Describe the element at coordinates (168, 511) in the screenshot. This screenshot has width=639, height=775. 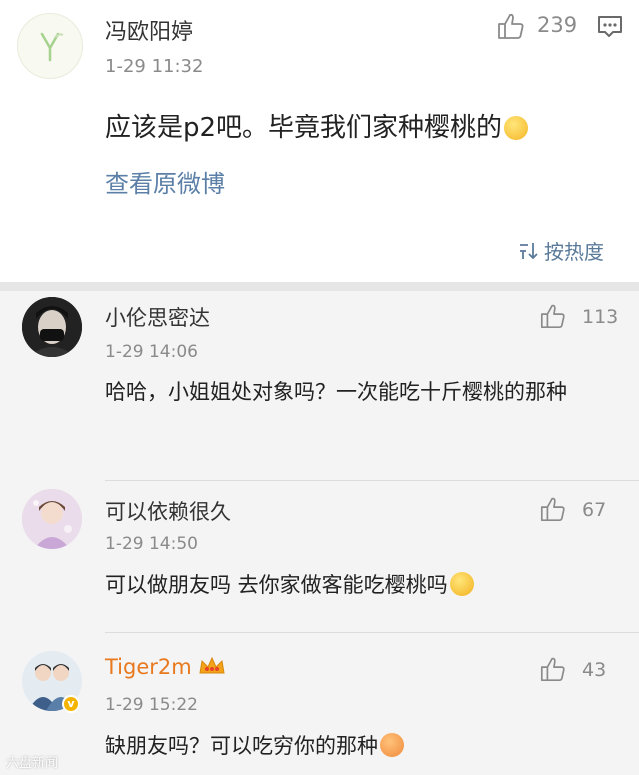
I see `commenter-name: 可以依赖很久` at that location.